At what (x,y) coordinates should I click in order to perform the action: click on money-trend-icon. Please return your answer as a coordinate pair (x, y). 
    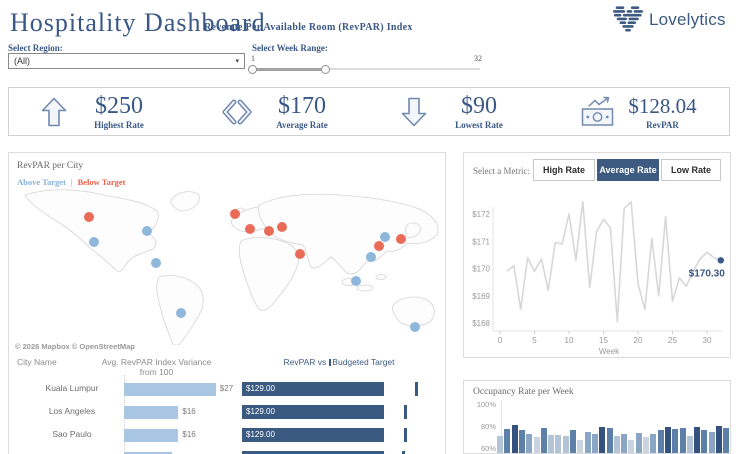
    Looking at the image, I should click on (597, 111).